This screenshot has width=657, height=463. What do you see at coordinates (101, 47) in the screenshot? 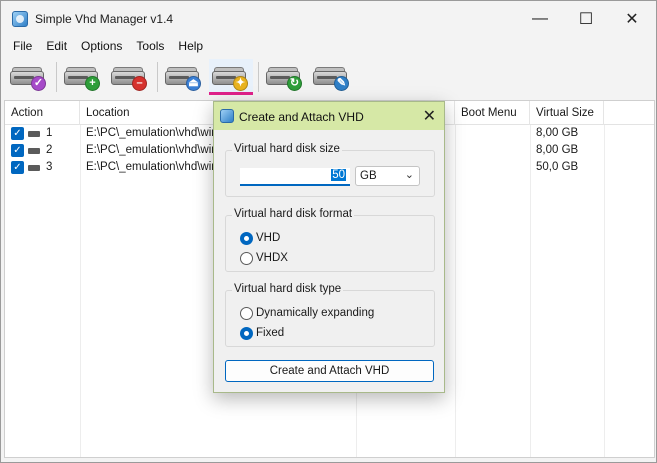
I see `menu-options: Options` at bounding box center [101, 47].